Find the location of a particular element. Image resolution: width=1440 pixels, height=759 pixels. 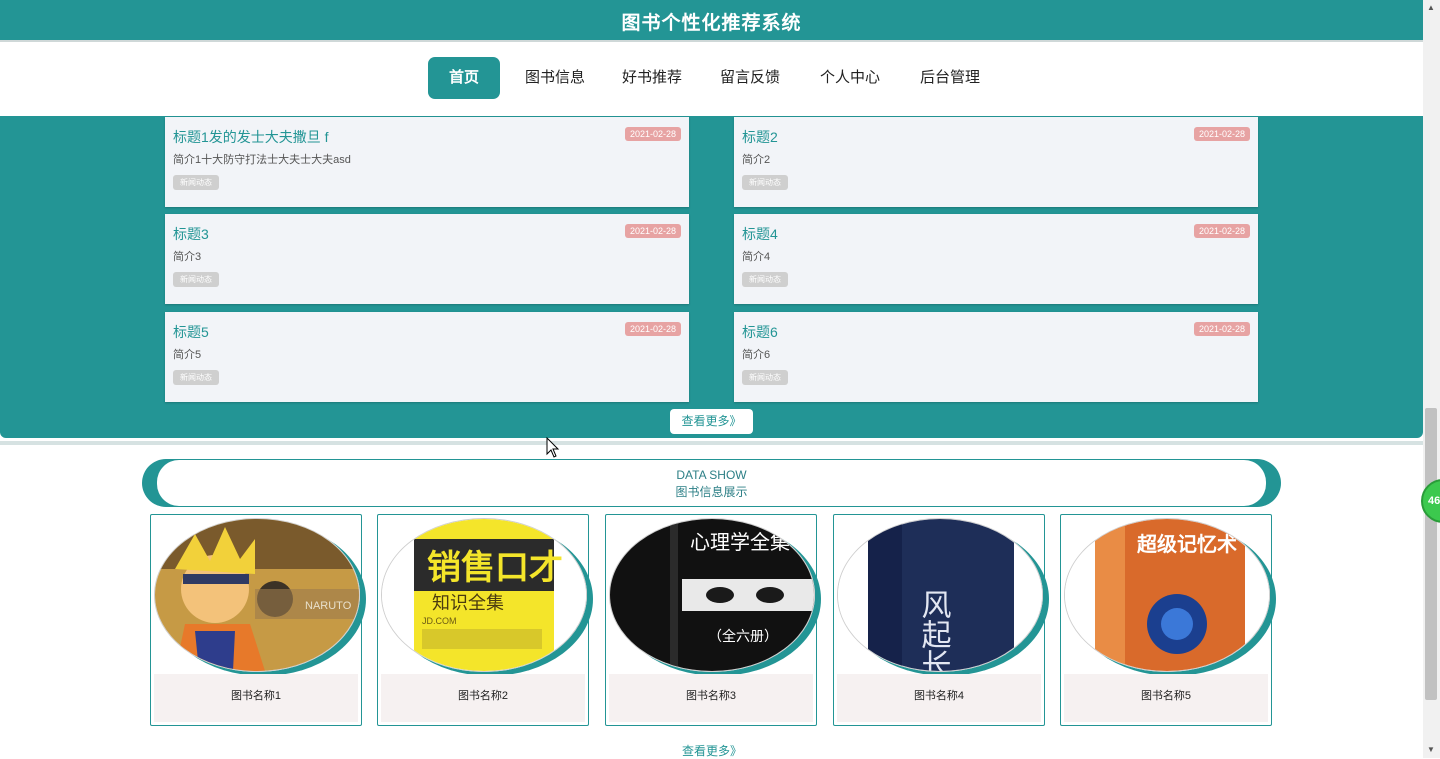

nav-admin: 后台管理 is located at coordinates (950, 78).